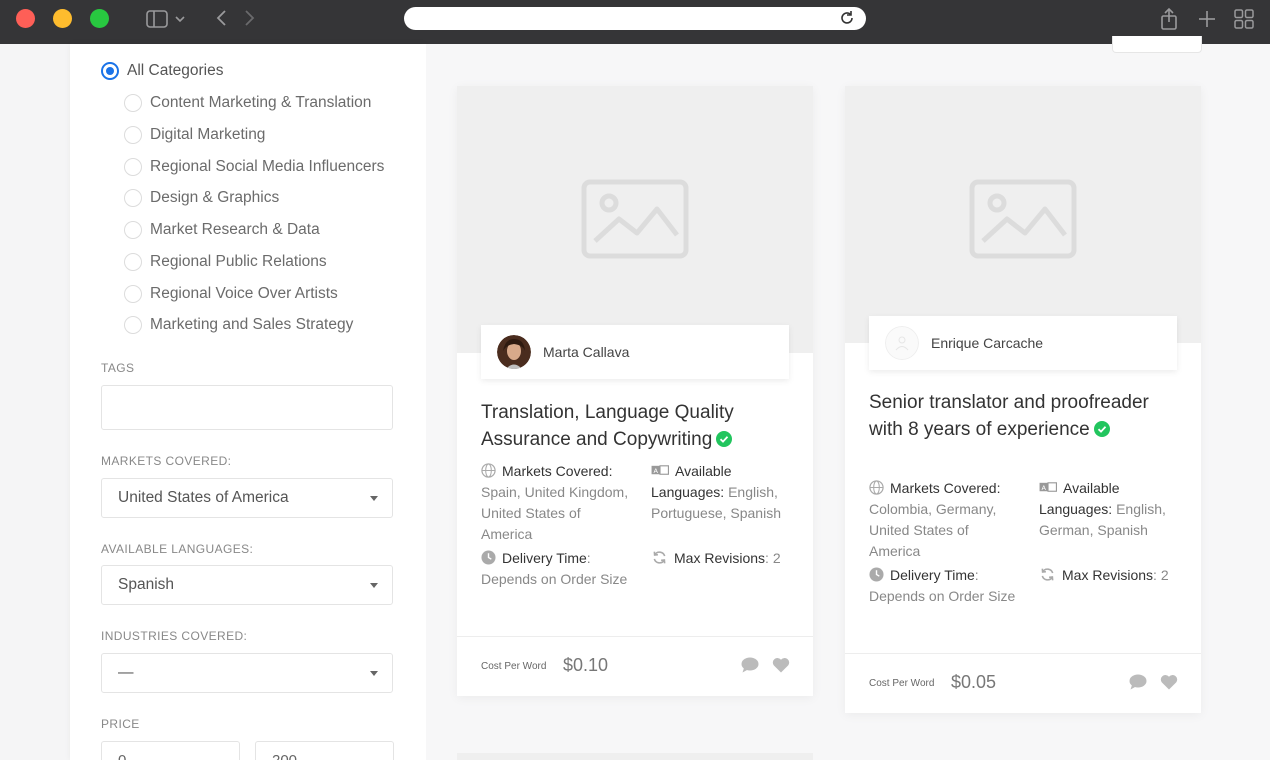 The width and height of the screenshot is (1270, 760). I want to click on radio-selected, so click(110, 71).